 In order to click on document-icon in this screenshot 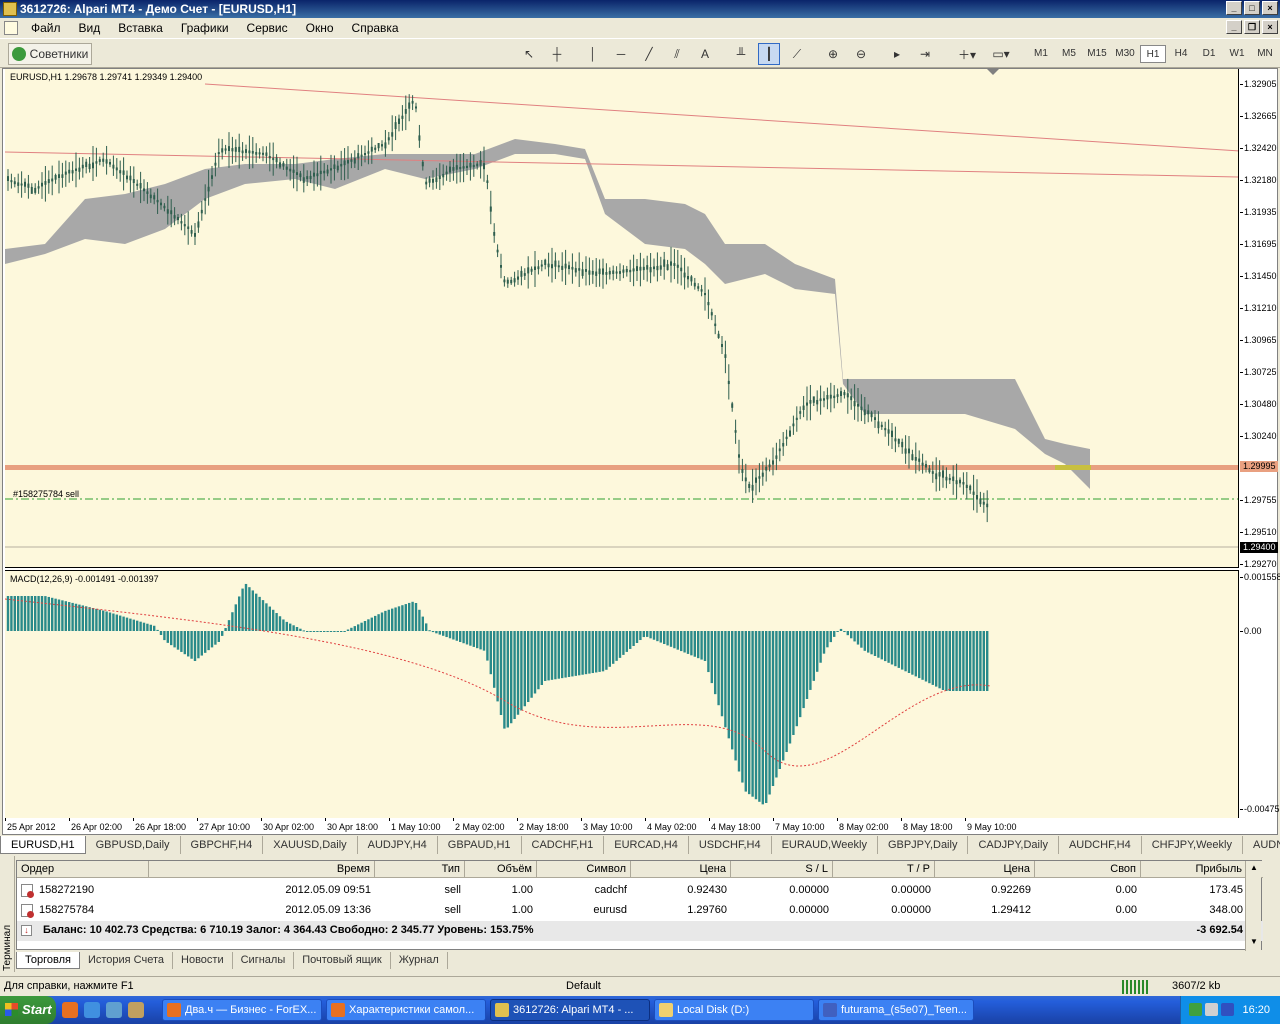, I will do `click(11, 28)`.